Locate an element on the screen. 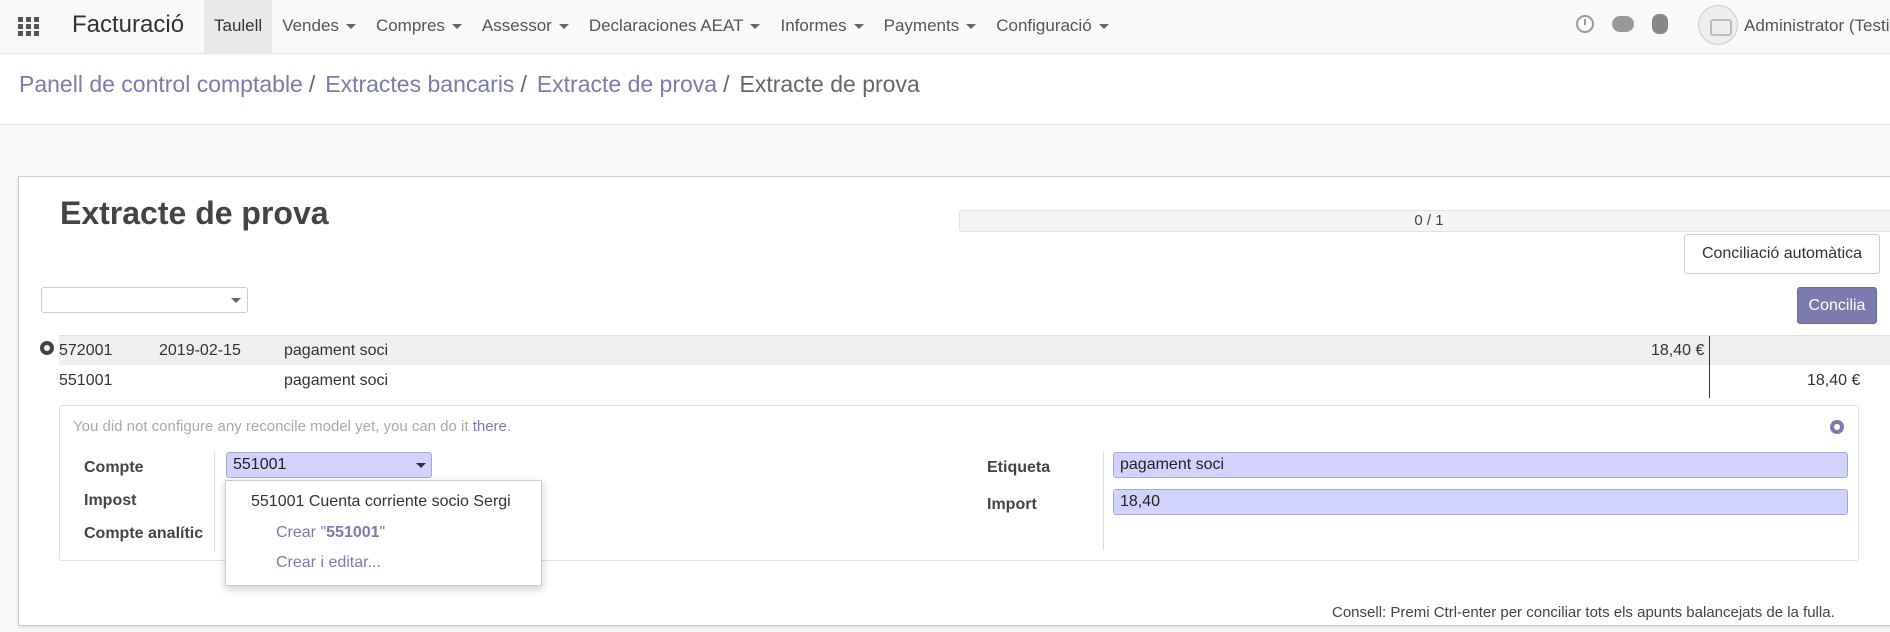 The height and width of the screenshot is (632, 1890). activity-clock-icon is located at coordinates (1585, 24).